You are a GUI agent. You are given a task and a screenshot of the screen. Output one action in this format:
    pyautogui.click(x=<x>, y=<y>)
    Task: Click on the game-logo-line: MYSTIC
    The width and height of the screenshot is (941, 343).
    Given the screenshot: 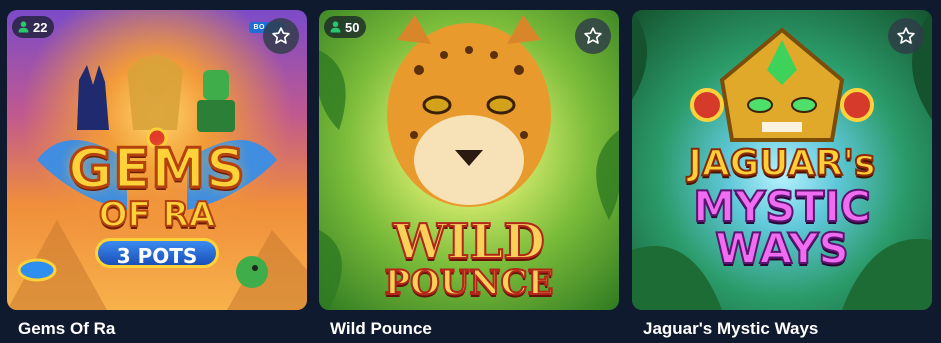 What is the action you would take?
    pyautogui.click(x=782, y=206)
    